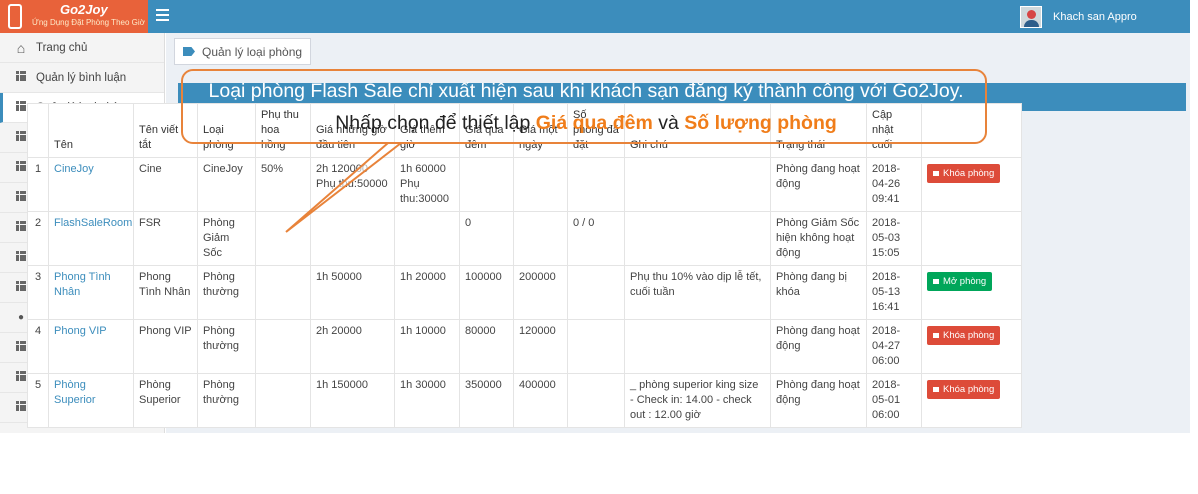 The height and width of the screenshot is (494, 1198). I want to click on cell-day: 200000, so click(540, 292).